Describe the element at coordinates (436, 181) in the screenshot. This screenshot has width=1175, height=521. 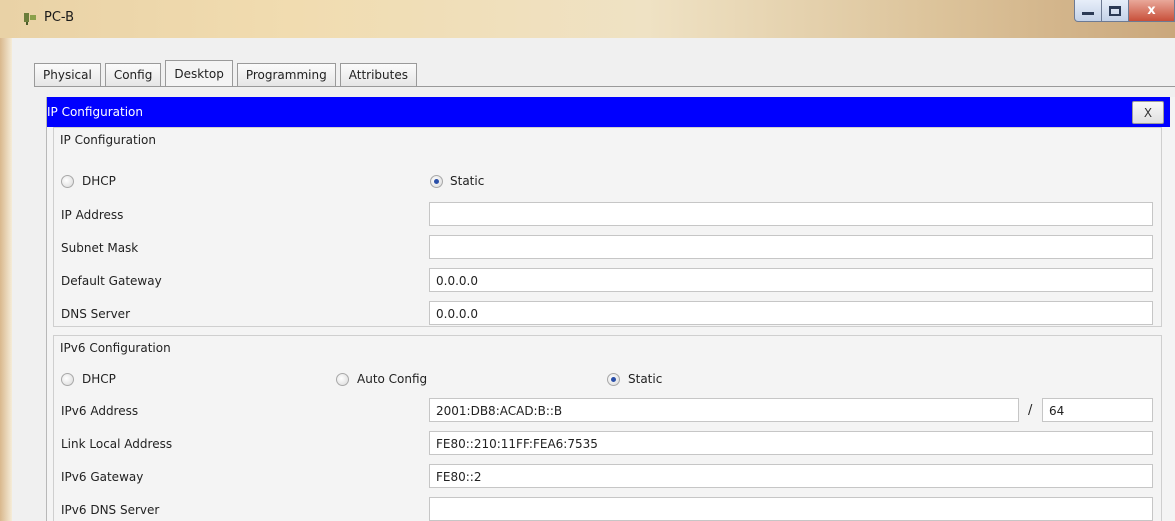
I see `ipv4-static-radio` at that location.